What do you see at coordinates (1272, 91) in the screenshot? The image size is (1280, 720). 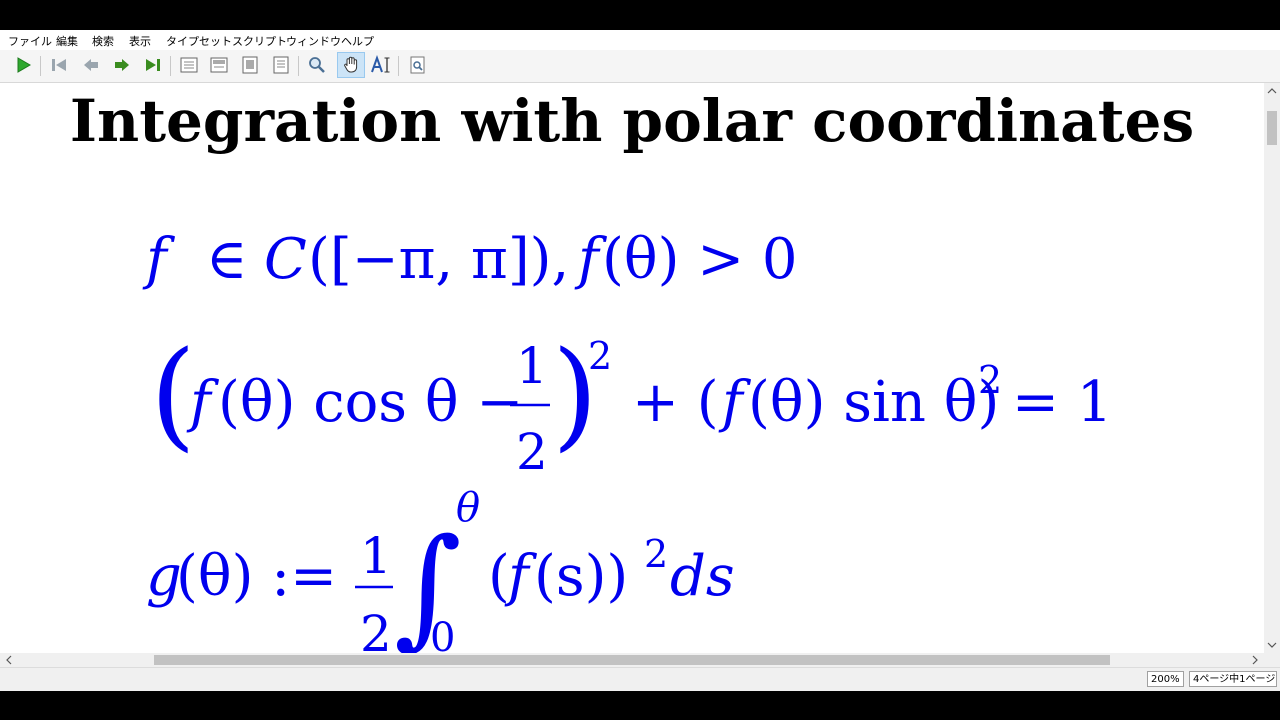 I see `scroll-up-arrow-icon` at bounding box center [1272, 91].